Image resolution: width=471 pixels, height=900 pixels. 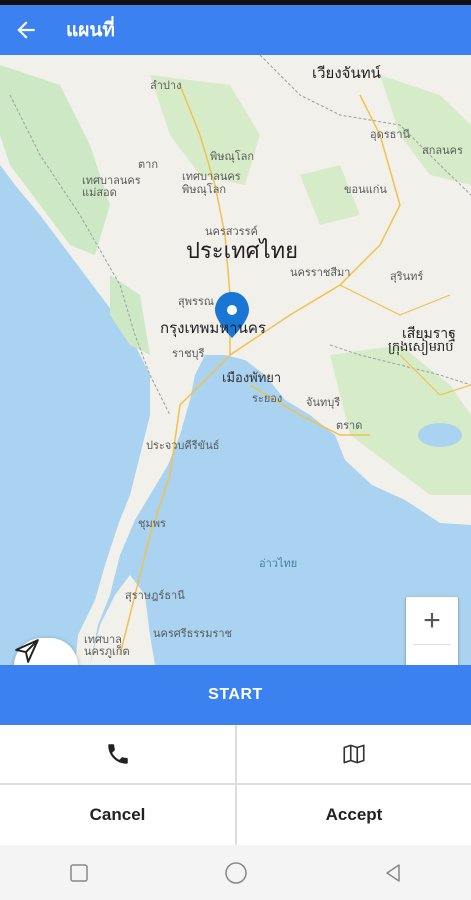 What do you see at coordinates (107, 645) in the screenshot?
I see `map-label-phuket: เทศบาล นครภูเก็ต` at bounding box center [107, 645].